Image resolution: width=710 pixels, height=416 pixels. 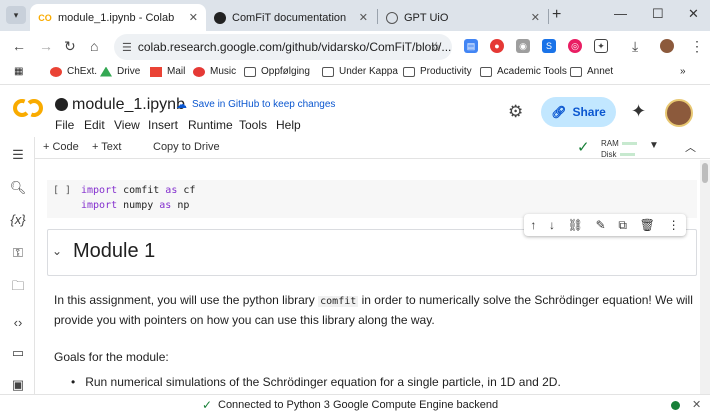 I want to click on command-palette-icon: ▭, so click(x=18, y=353).